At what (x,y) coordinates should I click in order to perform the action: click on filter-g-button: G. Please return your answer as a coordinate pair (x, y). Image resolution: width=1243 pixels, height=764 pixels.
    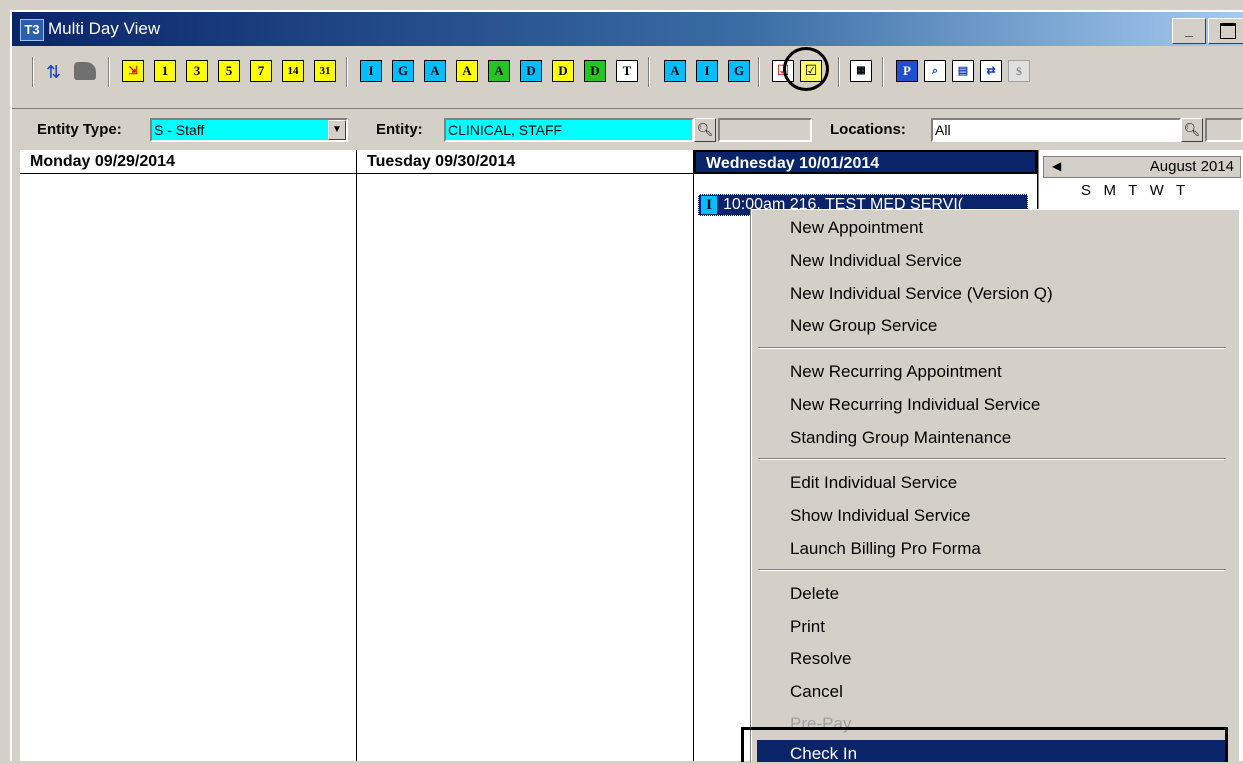
    Looking at the image, I should click on (403, 71).